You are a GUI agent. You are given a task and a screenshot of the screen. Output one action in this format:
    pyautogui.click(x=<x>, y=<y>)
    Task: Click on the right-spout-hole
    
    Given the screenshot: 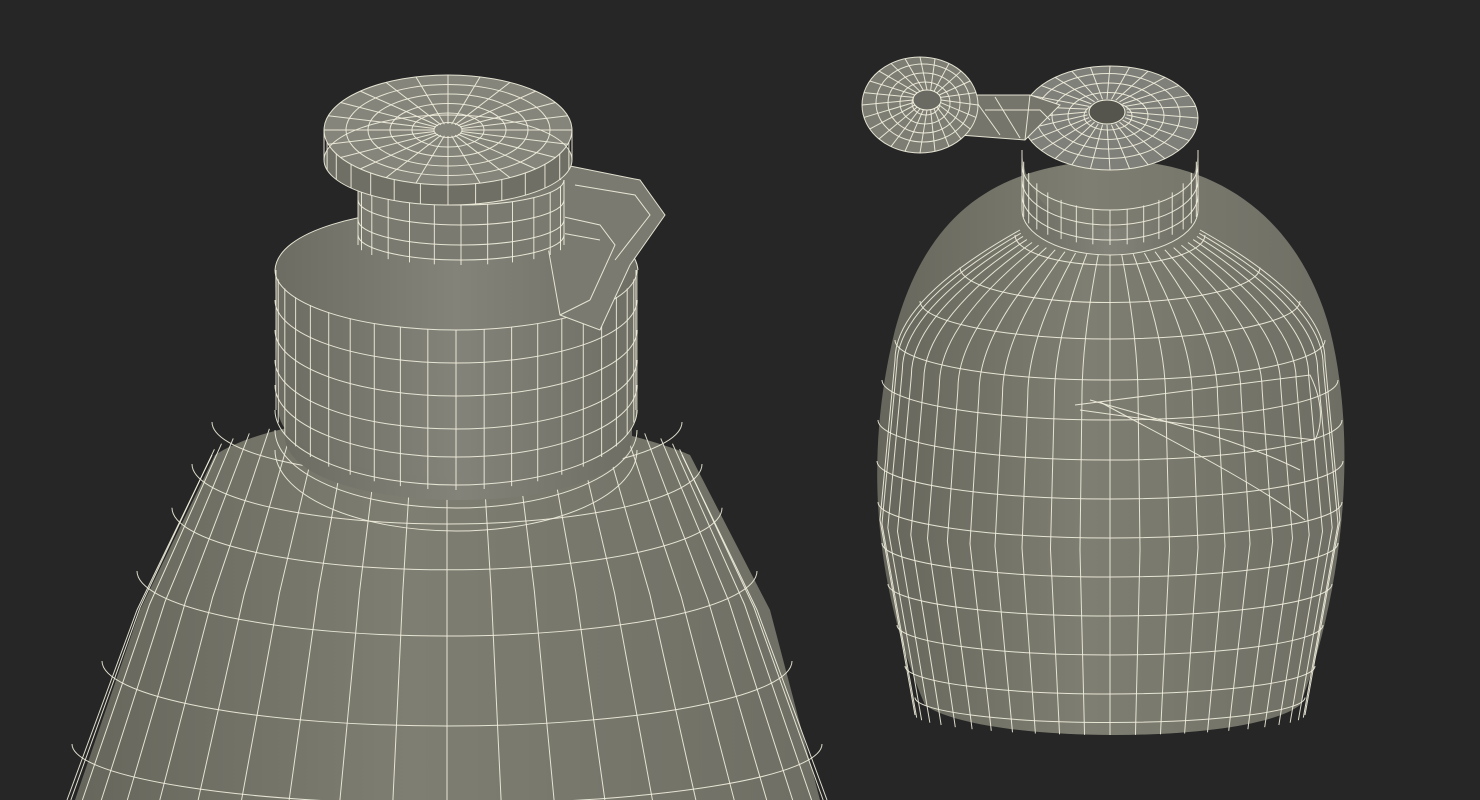 What is the action you would take?
    pyautogui.click(x=1107, y=112)
    